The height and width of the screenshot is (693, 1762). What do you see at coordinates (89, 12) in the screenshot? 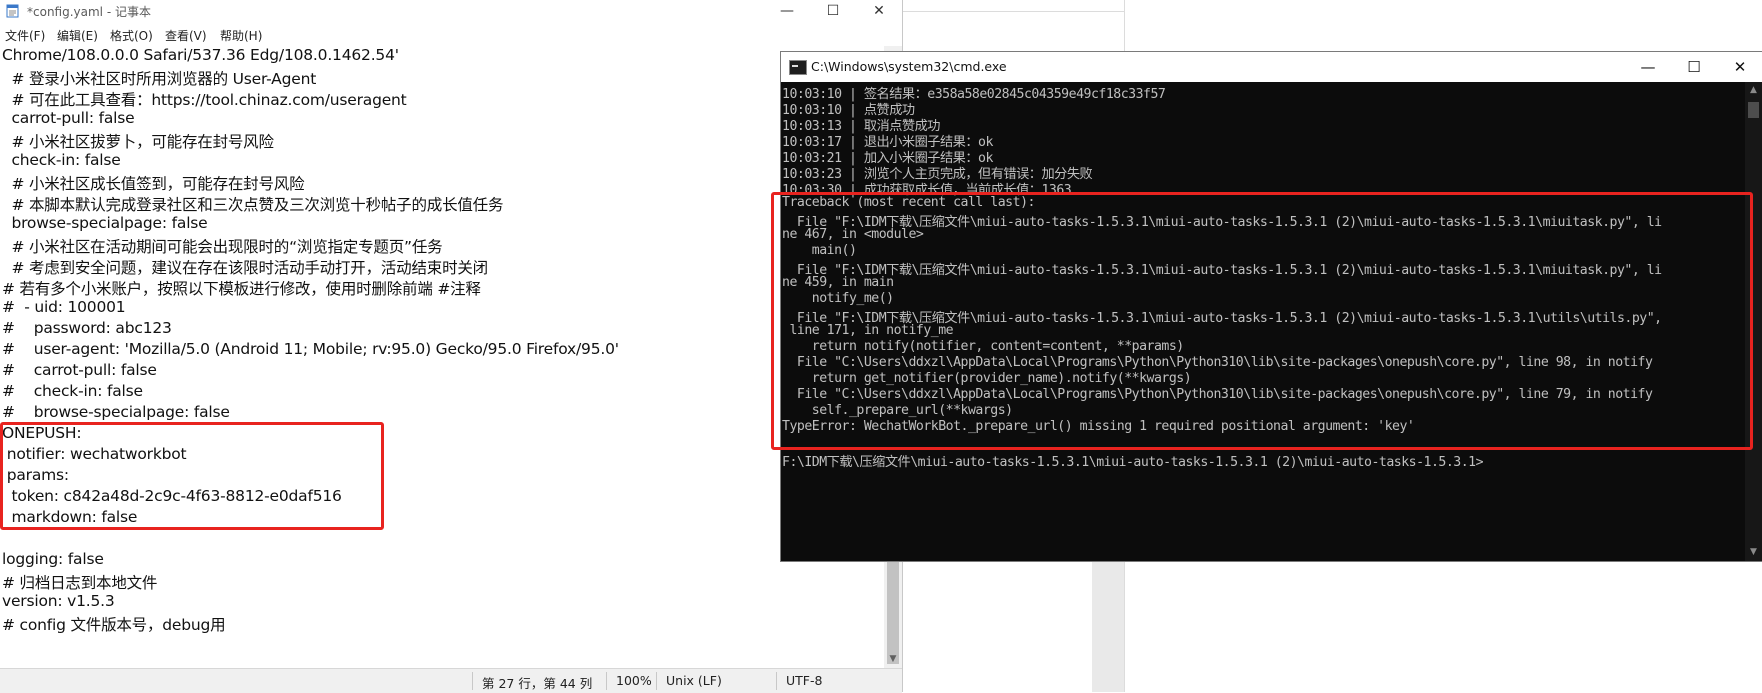
I see `window-title: *config.yaml - 记事本` at bounding box center [89, 12].